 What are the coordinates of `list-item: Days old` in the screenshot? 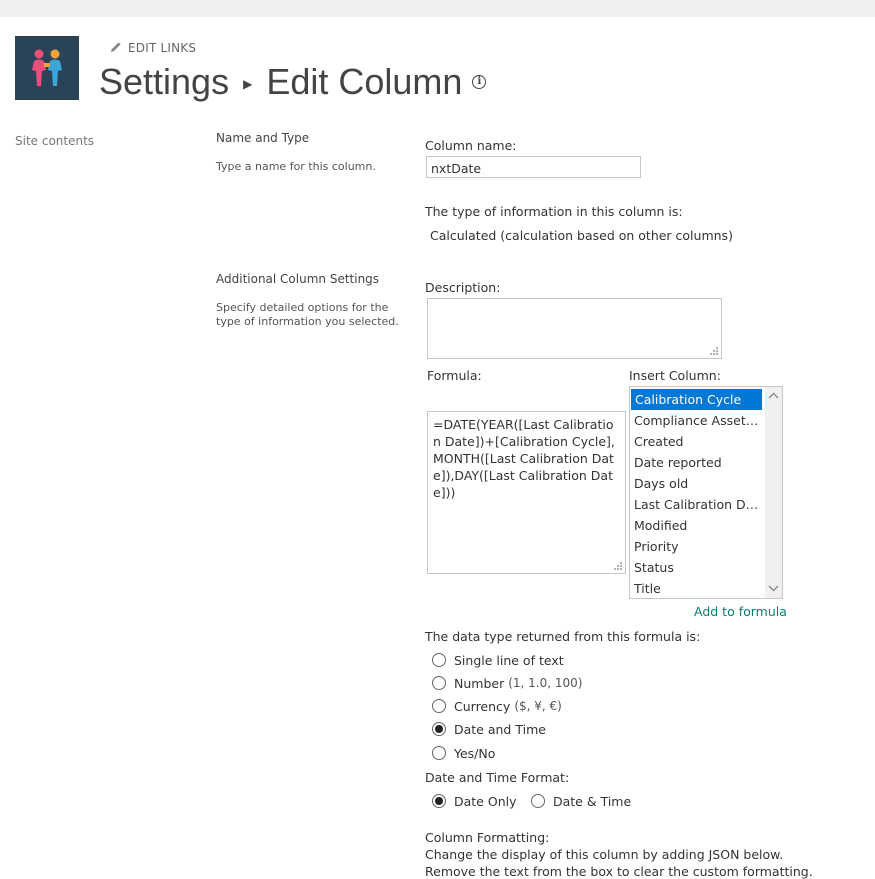 It's located at (695, 483).